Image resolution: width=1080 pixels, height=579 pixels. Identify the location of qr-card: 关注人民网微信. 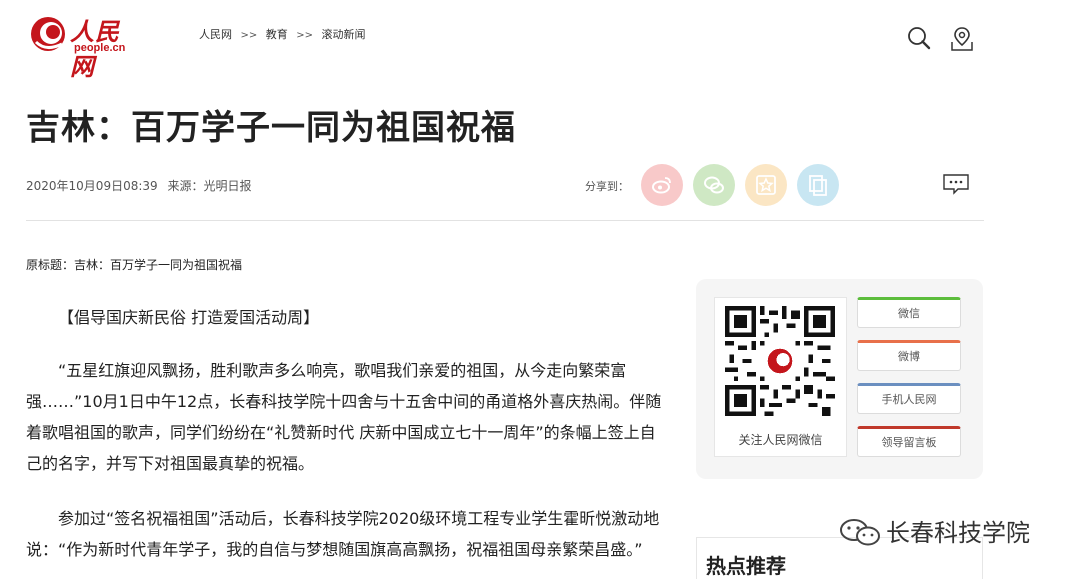
(780, 377).